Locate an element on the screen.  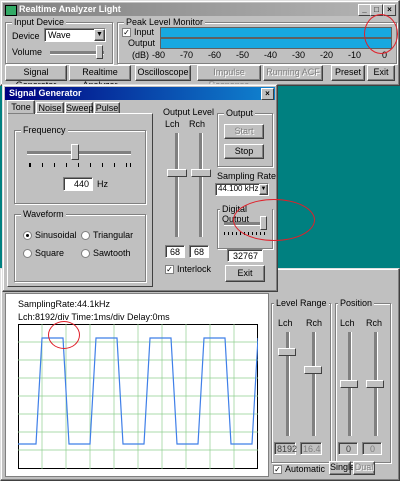
close-icon: × is located at coordinates (267, 94).